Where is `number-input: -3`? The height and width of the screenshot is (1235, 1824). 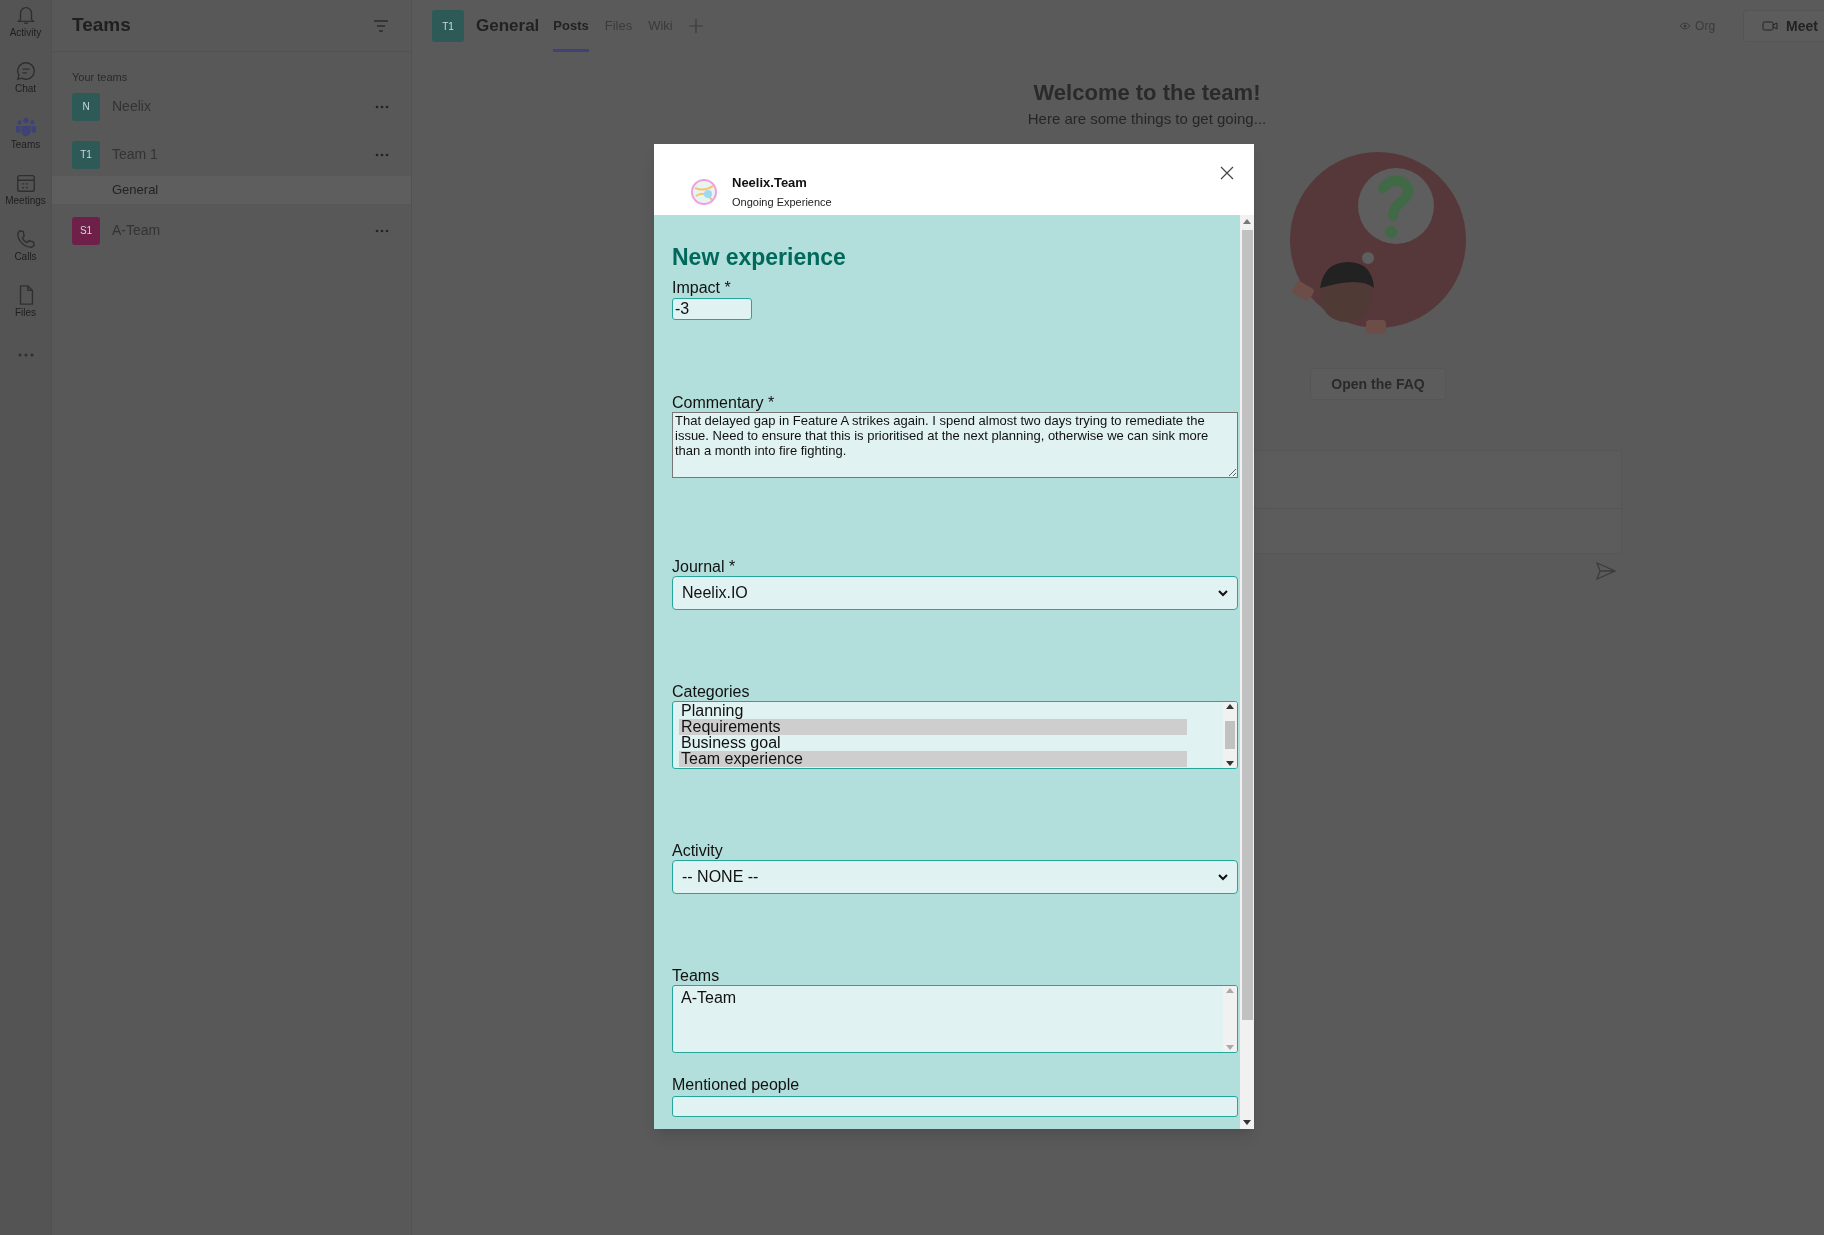 number-input: -3 is located at coordinates (712, 309).